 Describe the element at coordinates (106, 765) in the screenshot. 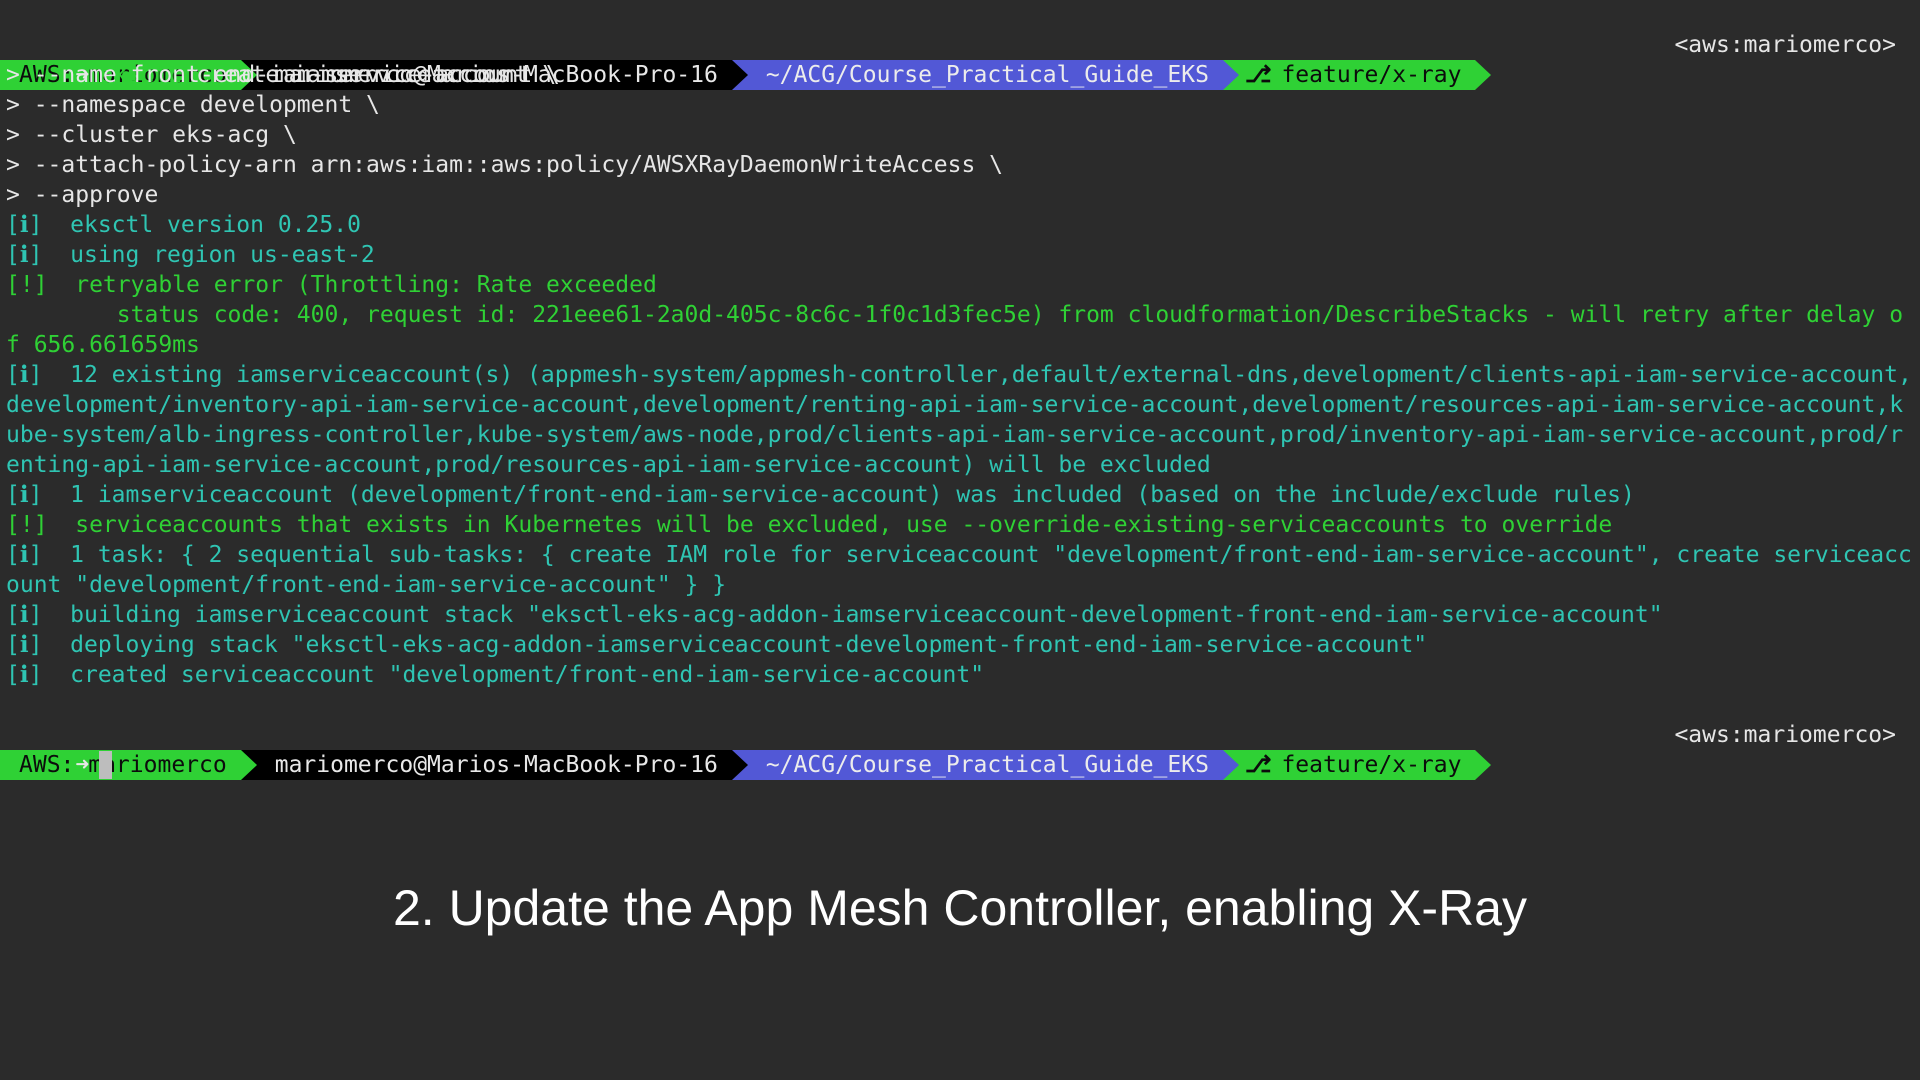

I see `text-cursor` at that location.